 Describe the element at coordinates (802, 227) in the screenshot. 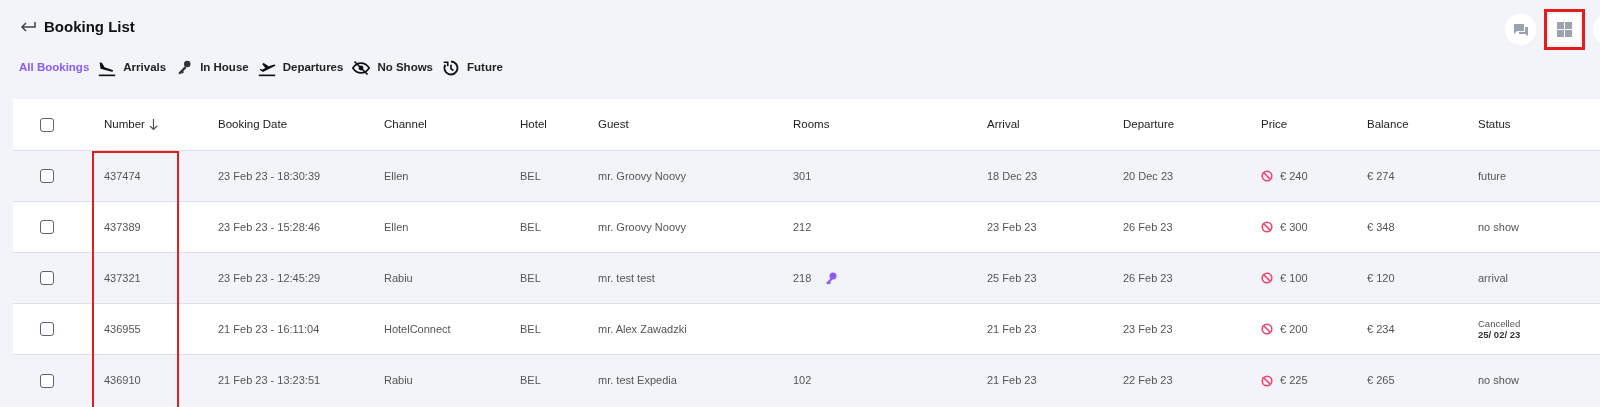

I see `table-cell-text: 212` at that location.